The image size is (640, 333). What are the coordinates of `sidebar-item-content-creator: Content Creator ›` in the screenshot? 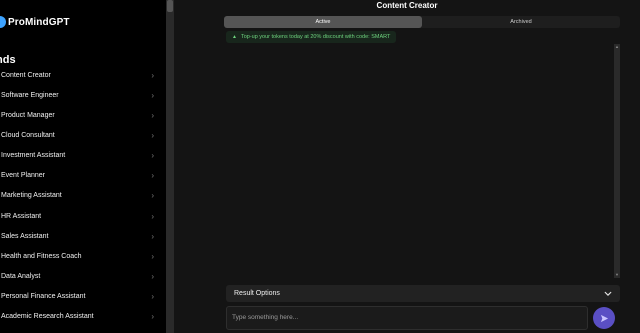 It's located at (83, 75).